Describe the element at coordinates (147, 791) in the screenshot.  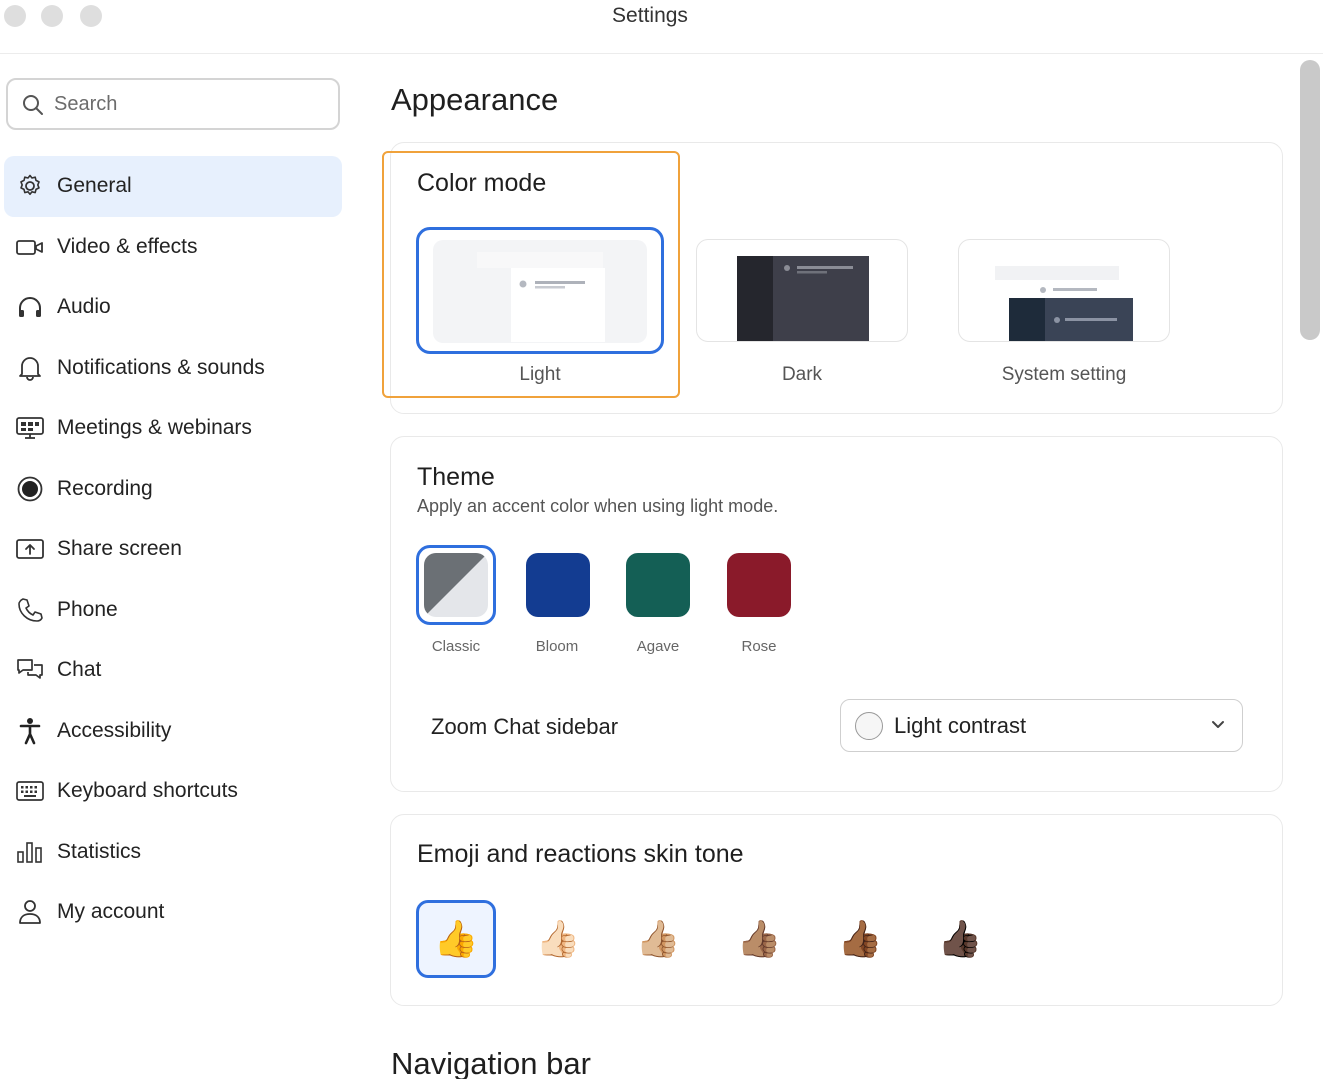
I see `sidebar-item-label: Keyboard shortcuts` at that location.